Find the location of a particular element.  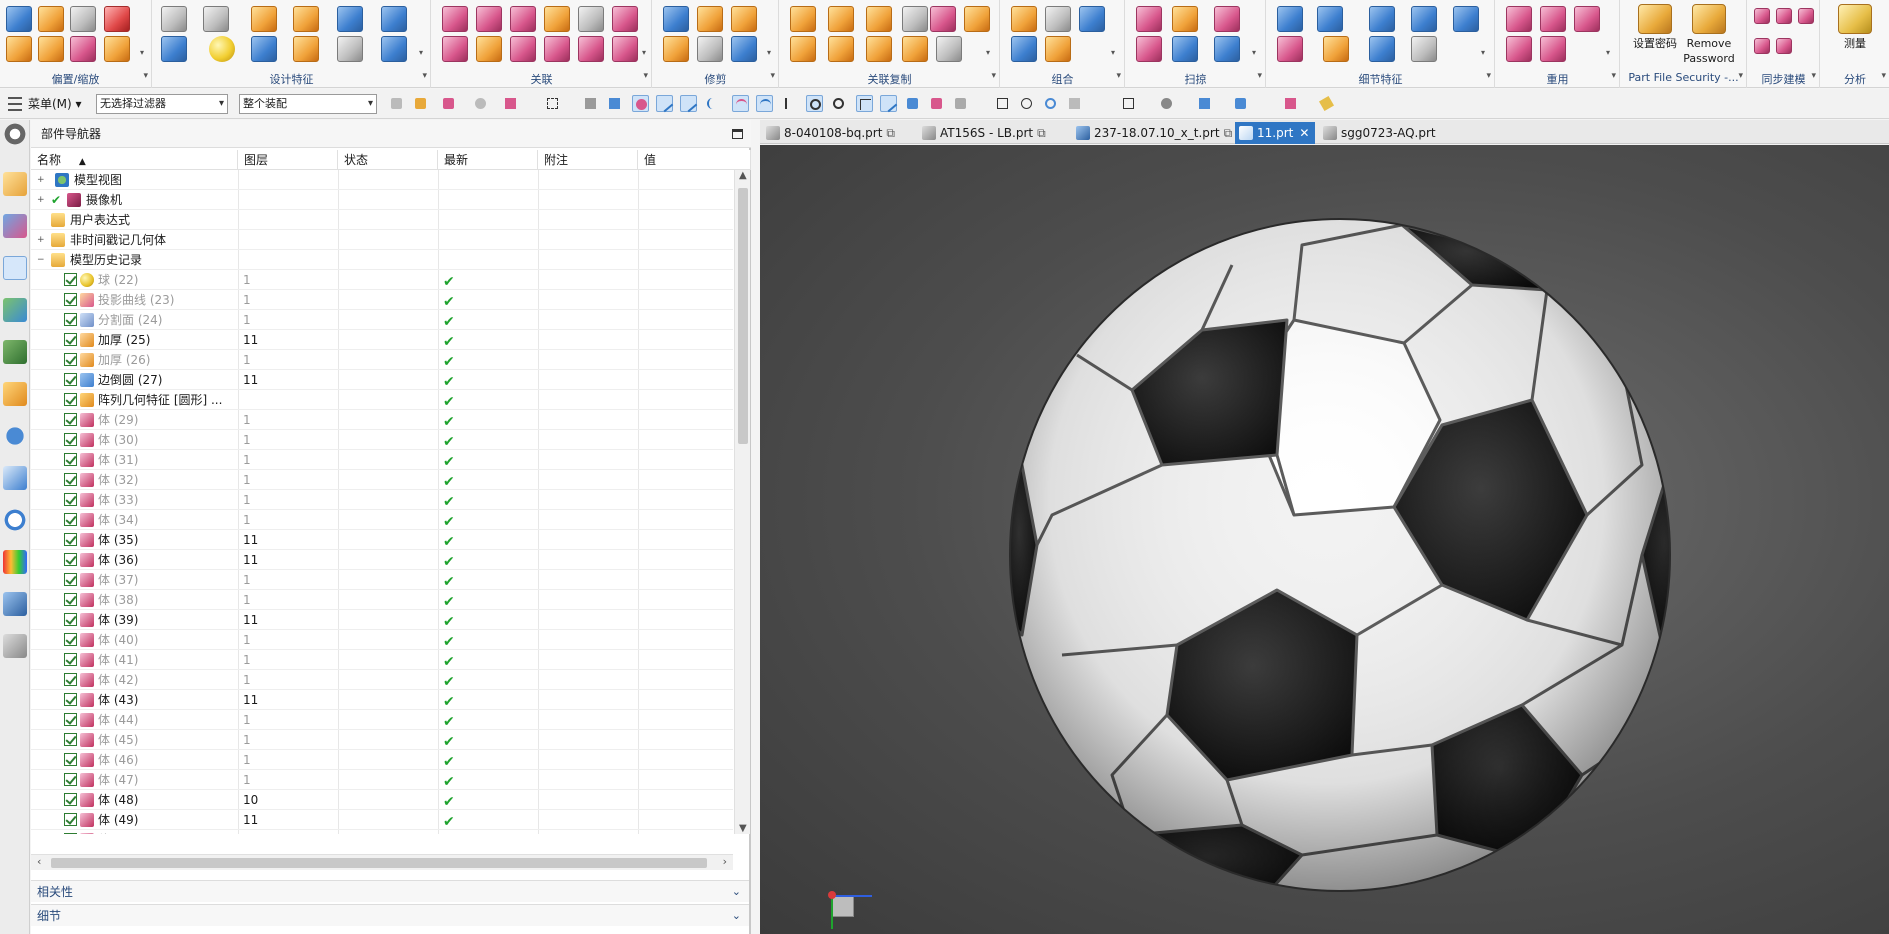

measure-button: 测量 is located at coordinates (1855, 25).